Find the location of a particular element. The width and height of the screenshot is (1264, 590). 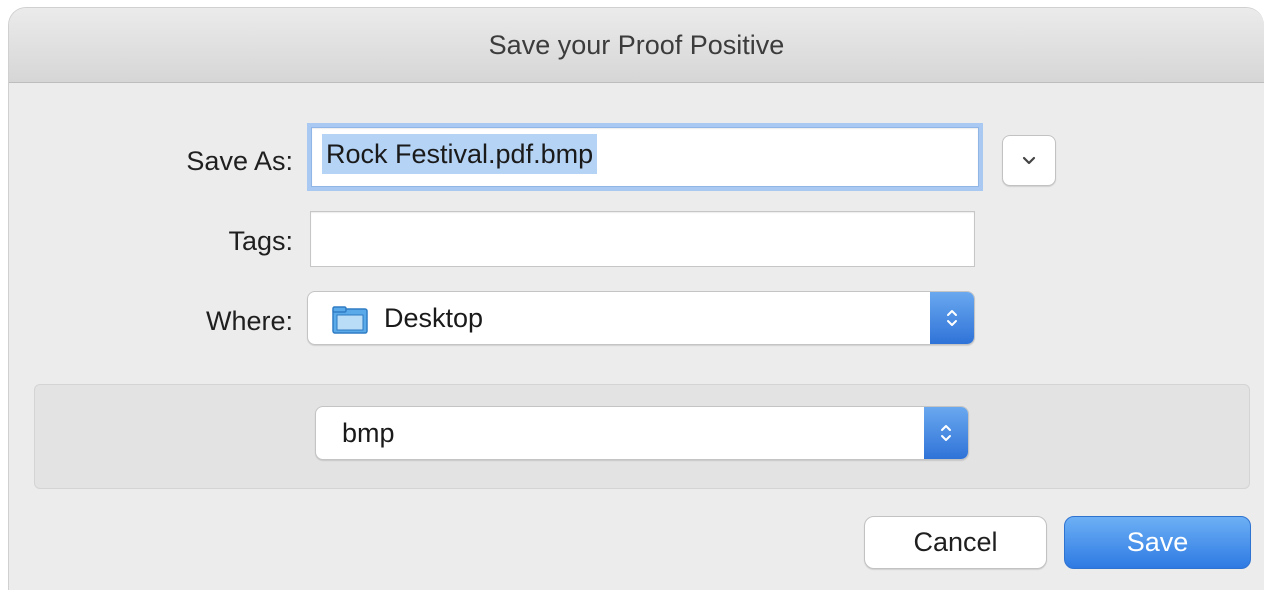

format-value: bmp is located at coordinates (368, 433).